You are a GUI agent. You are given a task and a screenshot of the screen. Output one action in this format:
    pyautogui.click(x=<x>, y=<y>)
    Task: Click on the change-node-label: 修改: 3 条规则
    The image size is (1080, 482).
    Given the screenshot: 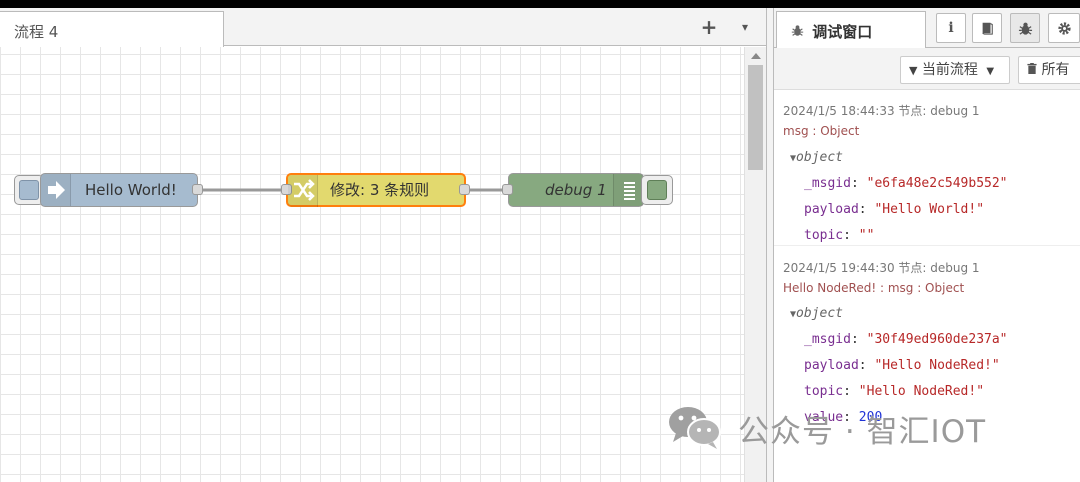 What is the action you would take?
    pyautogui.click(x=380, y=190)
    